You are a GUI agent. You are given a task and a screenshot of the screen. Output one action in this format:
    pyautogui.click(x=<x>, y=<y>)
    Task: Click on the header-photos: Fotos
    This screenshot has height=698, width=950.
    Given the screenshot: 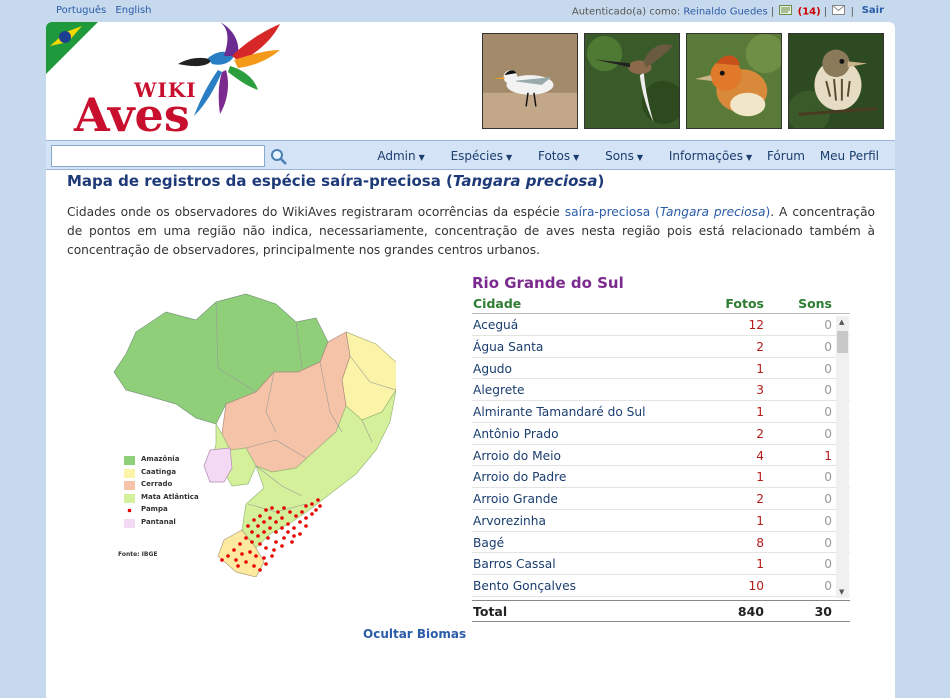 What is the action you would take?
    pyautogui.click(x=744, y=303)
    